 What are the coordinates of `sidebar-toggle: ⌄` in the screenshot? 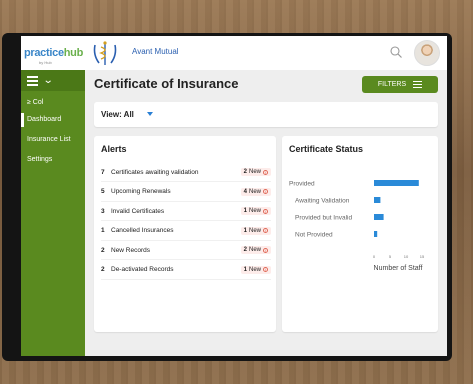 It's located at (53, 80).